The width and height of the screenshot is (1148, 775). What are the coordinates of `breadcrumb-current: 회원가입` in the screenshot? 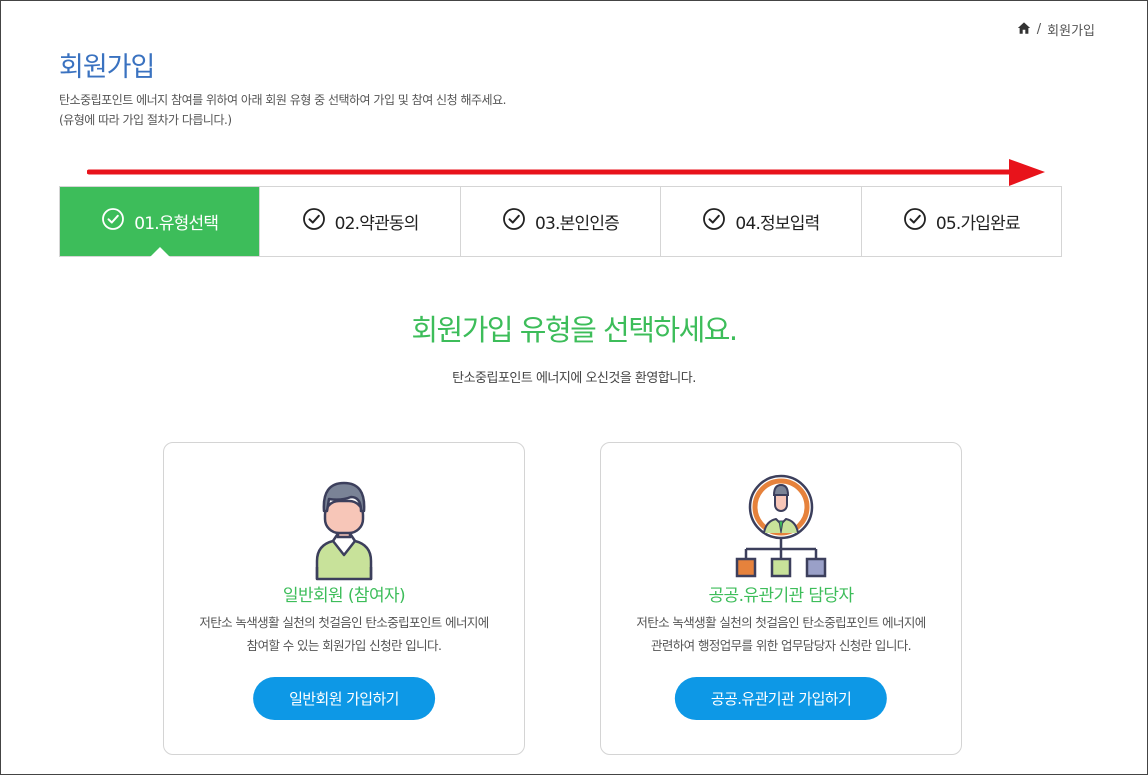 It's located at (1071, 31).